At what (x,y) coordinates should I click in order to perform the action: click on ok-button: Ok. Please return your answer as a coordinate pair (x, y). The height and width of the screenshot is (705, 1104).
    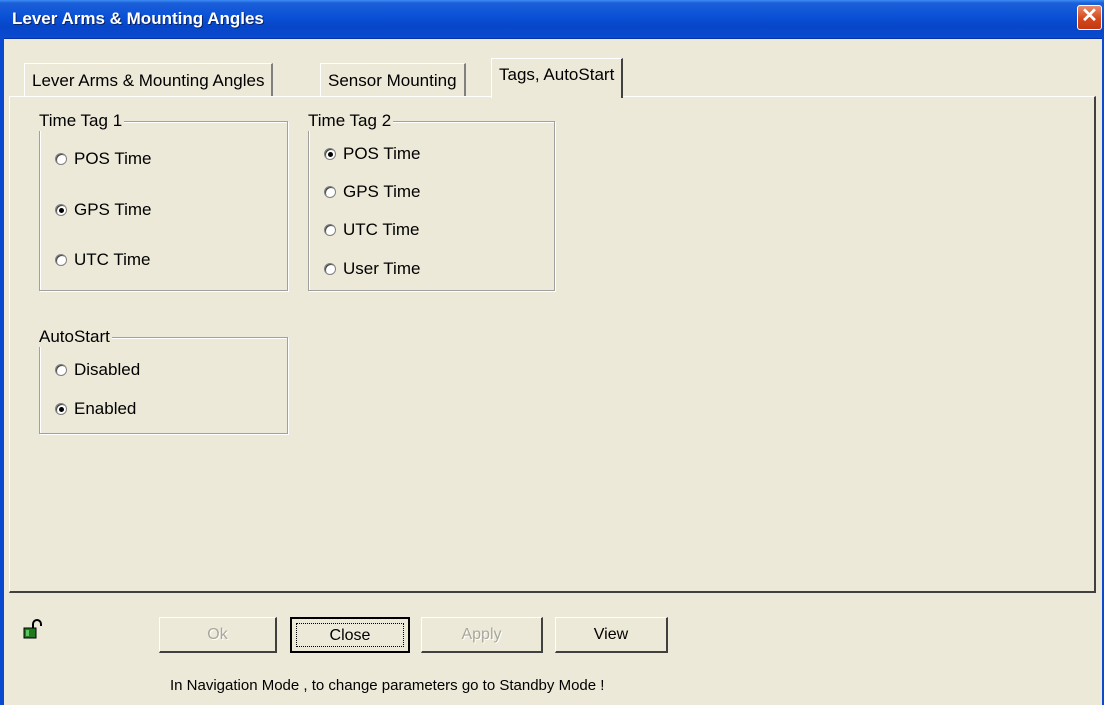
    Looking at the image, I should click on (218, 635).